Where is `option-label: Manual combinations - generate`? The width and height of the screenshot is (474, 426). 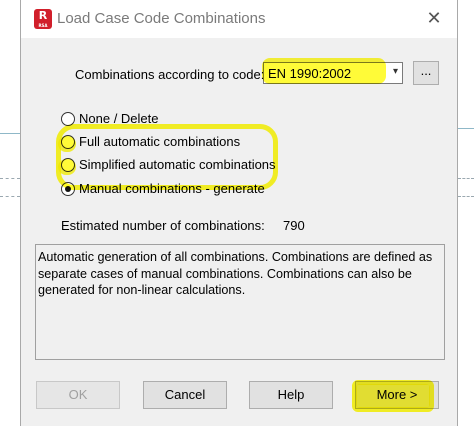 option-label: Manual combinations - generate is located at coordinates (172, 188).